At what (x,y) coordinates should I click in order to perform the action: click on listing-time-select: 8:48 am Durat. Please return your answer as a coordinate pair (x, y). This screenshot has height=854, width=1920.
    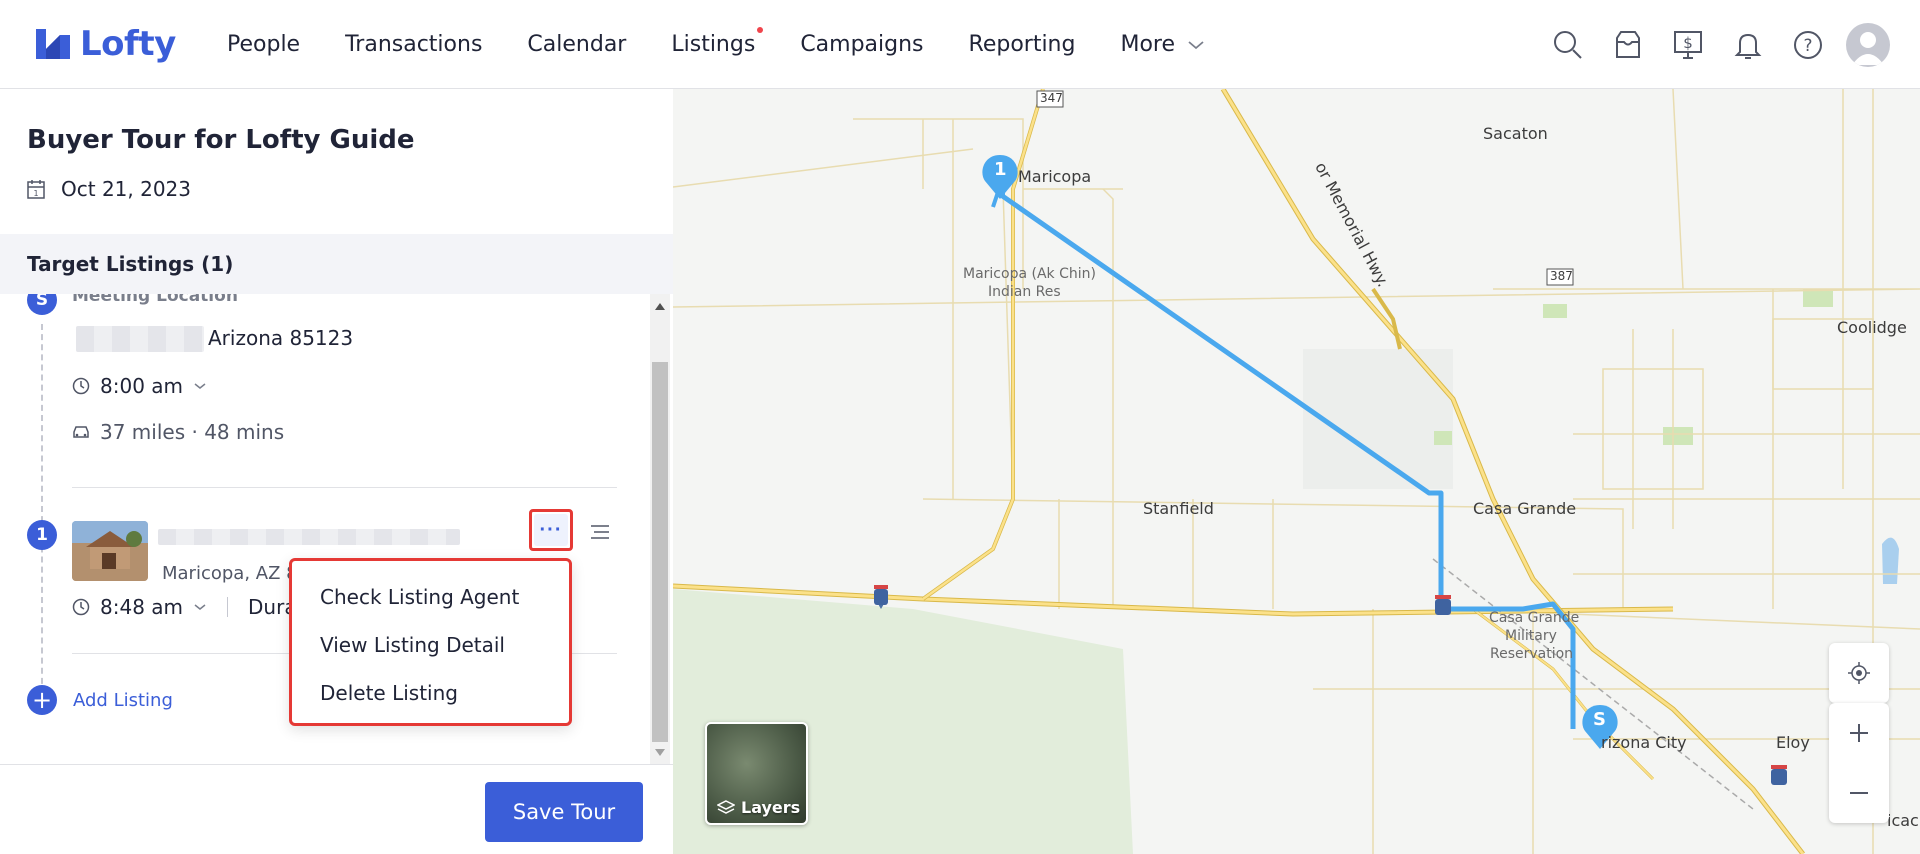
    Looking at the image, I should click on (188, 607).